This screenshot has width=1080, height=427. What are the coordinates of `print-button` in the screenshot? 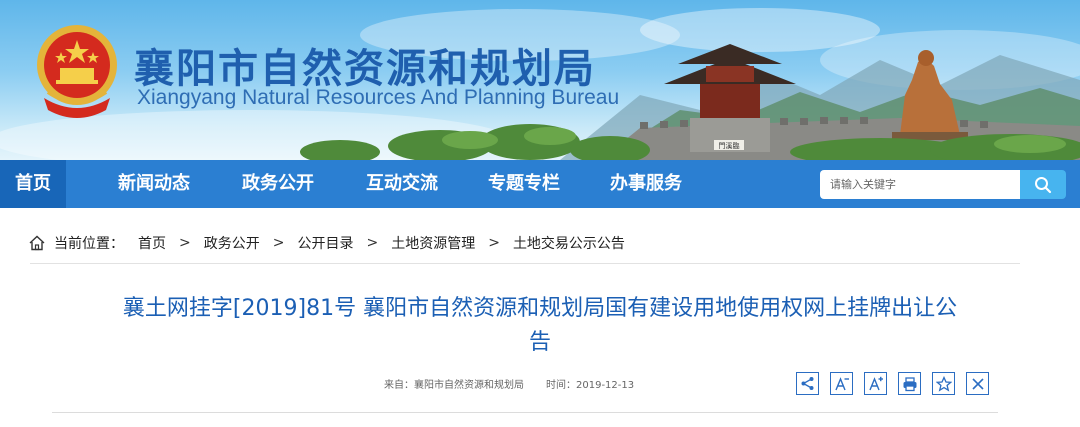 It's located at (909, 383).